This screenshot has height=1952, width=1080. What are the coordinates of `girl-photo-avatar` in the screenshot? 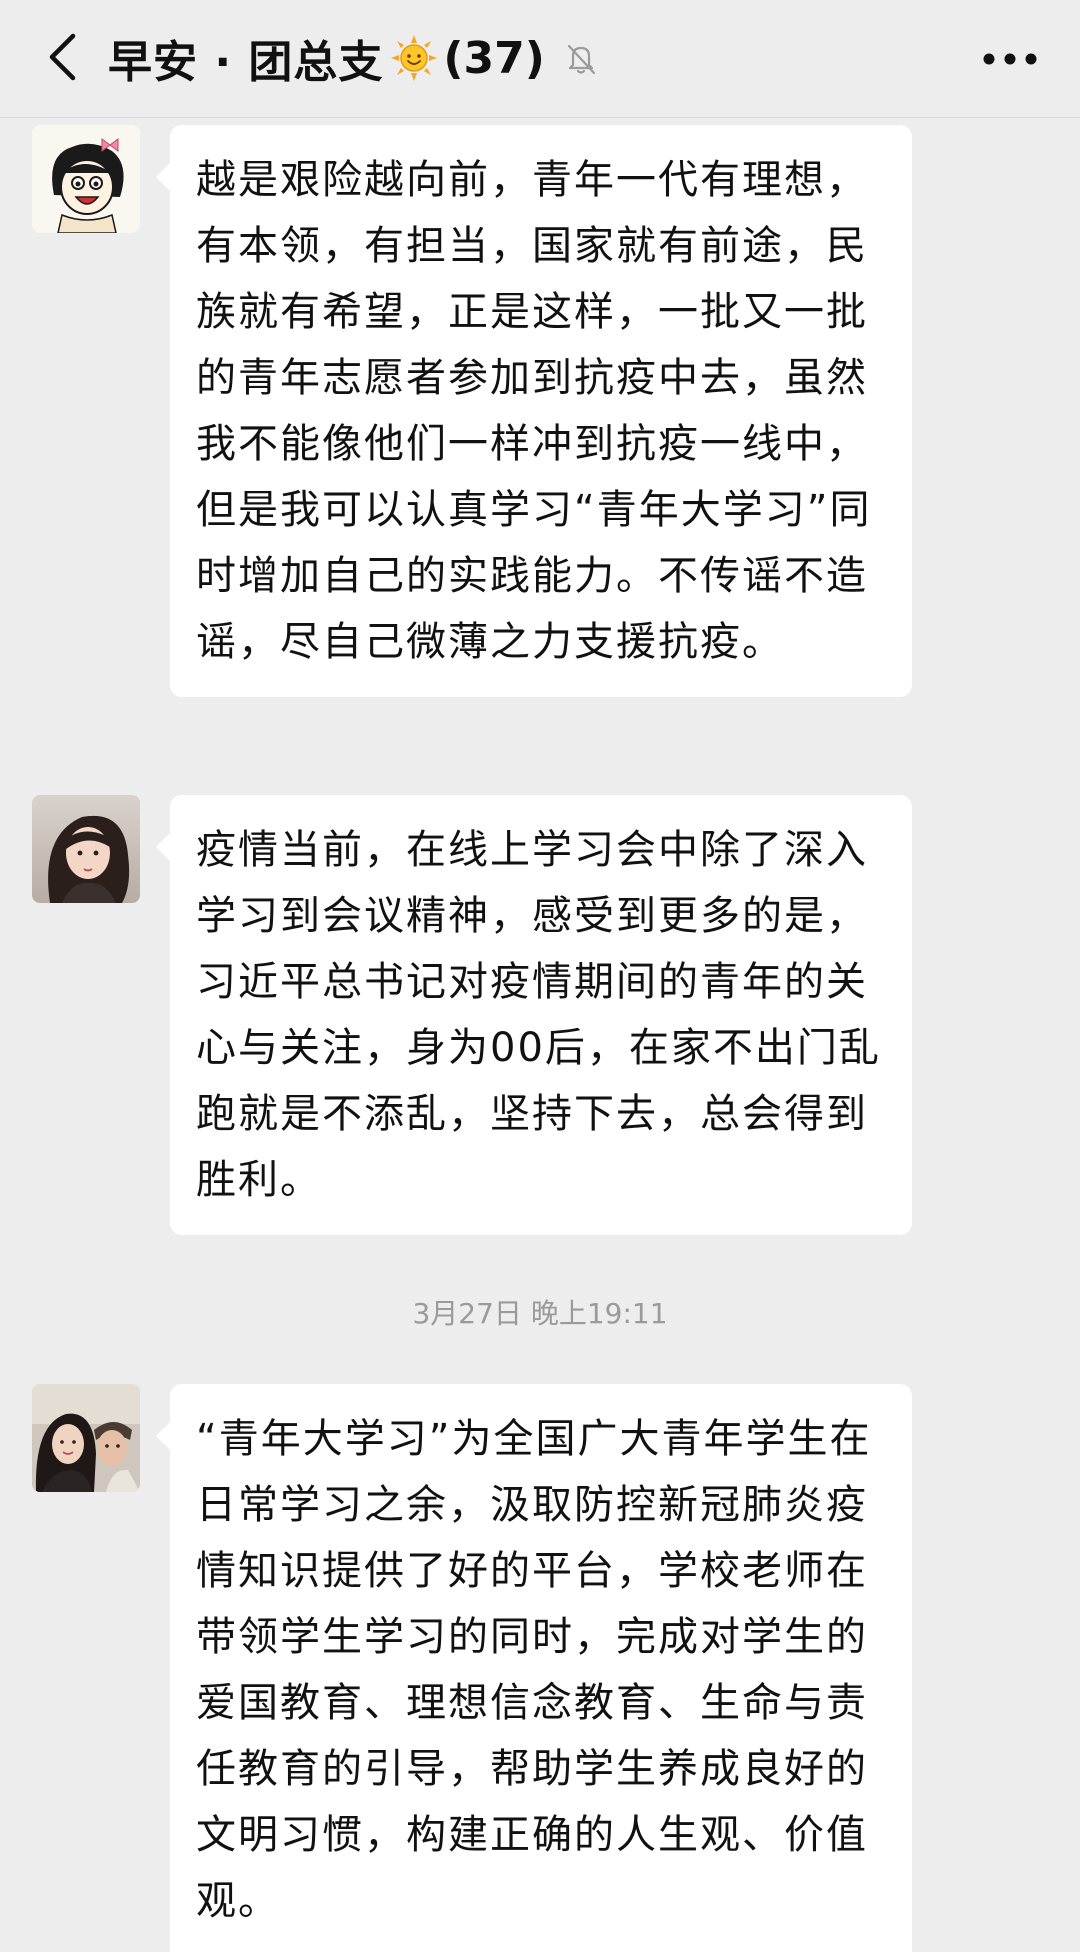 It's located at (86, 849).